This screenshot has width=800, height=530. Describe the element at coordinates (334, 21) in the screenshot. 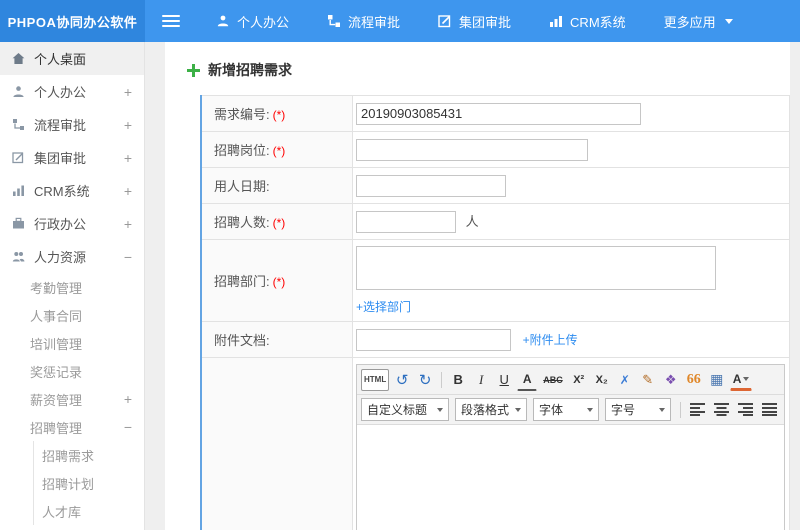

I see `flow-icon` at that location.